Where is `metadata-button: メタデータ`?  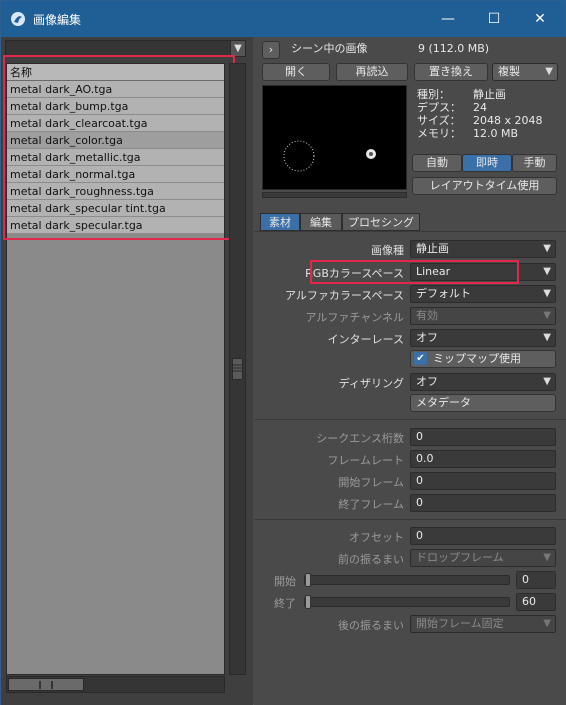
metadata-button: メタデータ is located at coordinates (483, 403).